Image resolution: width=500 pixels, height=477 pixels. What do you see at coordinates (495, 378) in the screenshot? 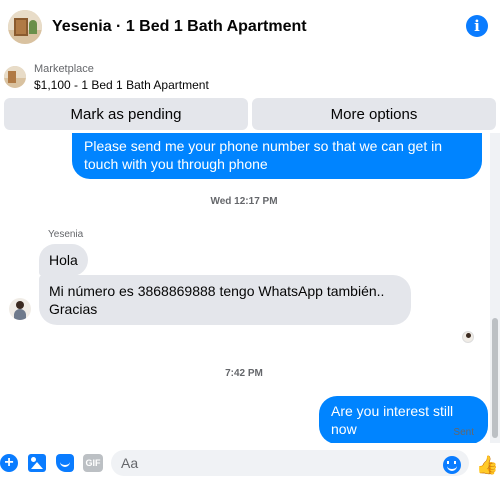
I see `scrollbar-thumb` at bounding box center [495, 378].